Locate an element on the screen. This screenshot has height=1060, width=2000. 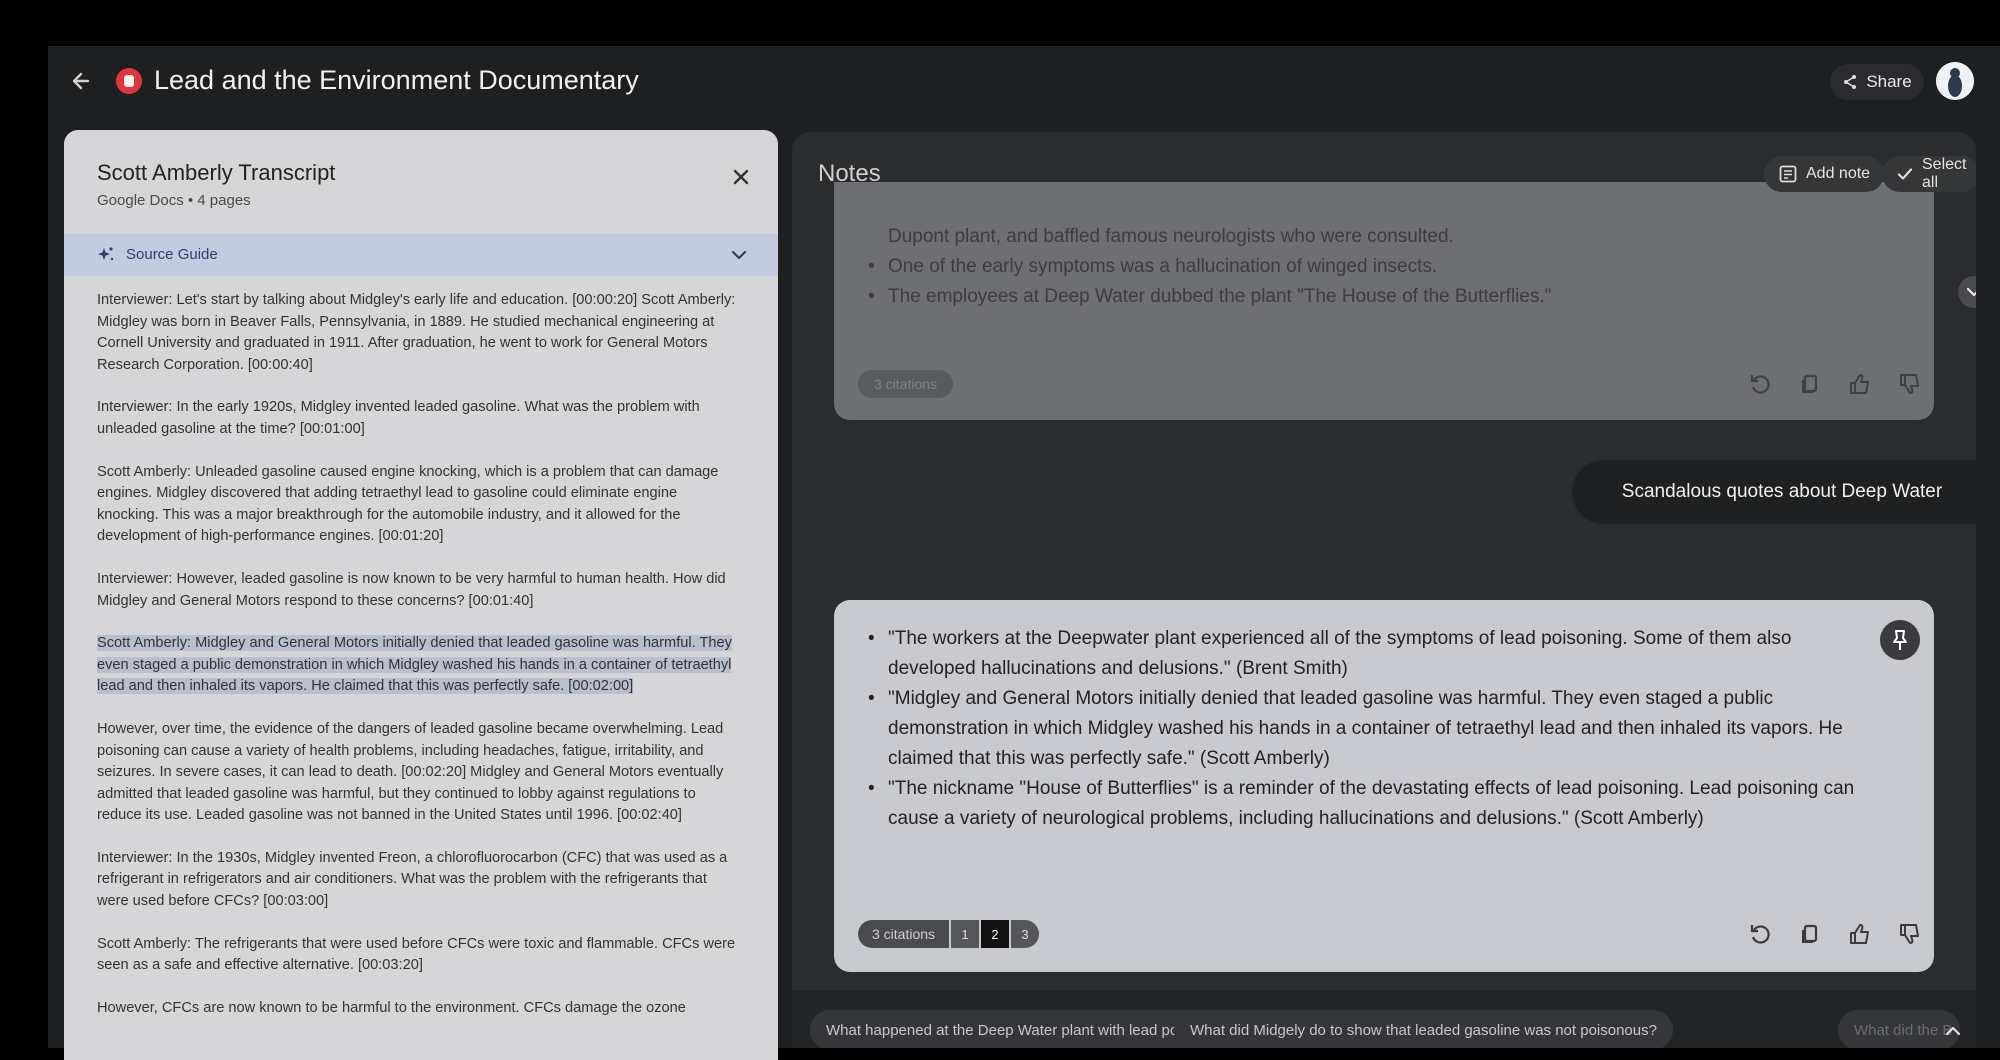
select-all-button: Select all is located at coordinates (1929, 174).